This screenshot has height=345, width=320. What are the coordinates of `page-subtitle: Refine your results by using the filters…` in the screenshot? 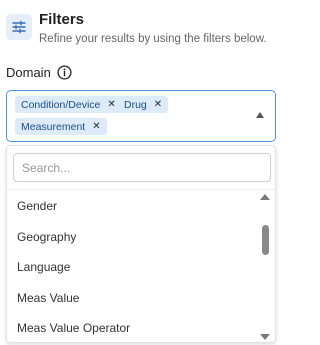 It's located at (153, 39).